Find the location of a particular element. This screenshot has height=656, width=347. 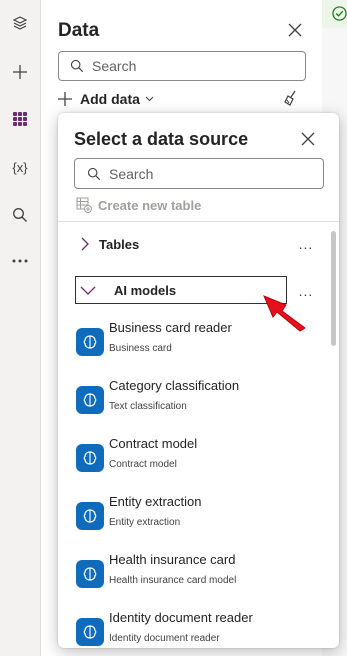

panel-title: Data is located at coordinates (79, 30).